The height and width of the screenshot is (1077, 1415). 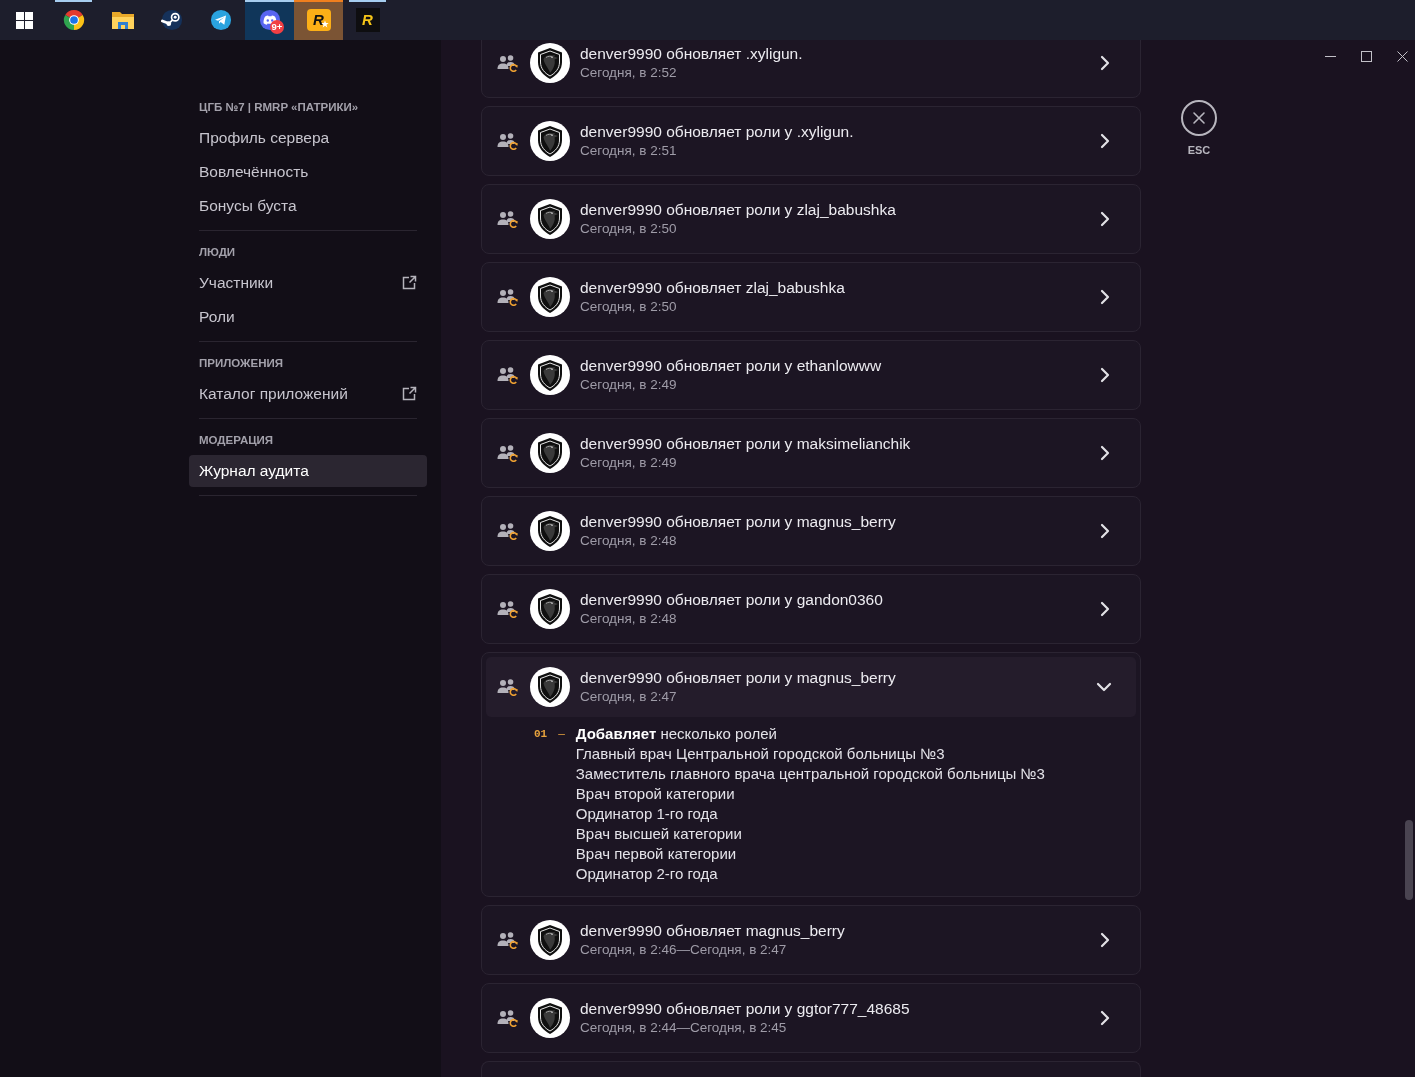 What do you see at coordinates (561, 734) in the screenshot?
I see `change-dash: —` at bounding box center [561, 734].